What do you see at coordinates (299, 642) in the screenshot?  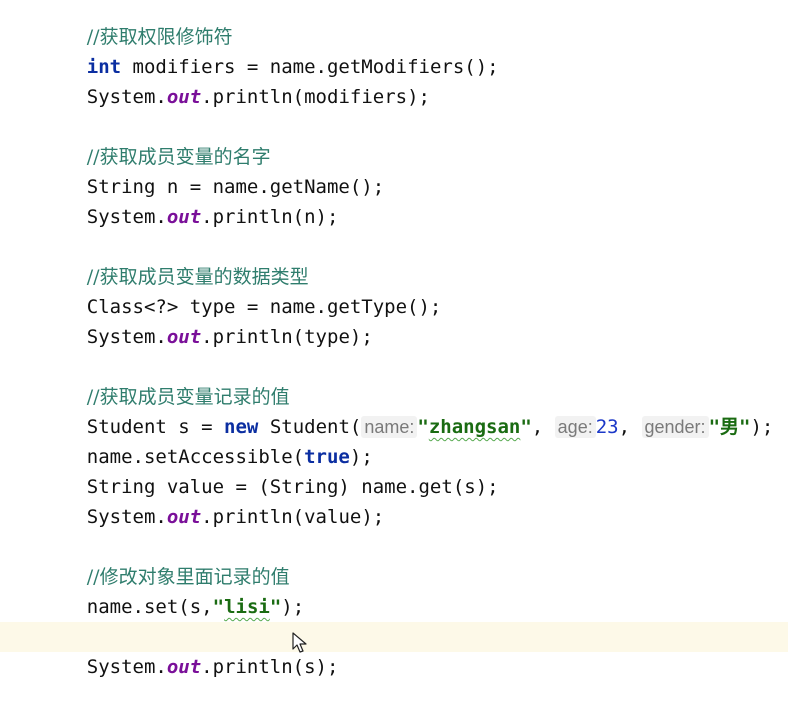 I see `mouse-pointer-icon` at bounding box center [299, 642].